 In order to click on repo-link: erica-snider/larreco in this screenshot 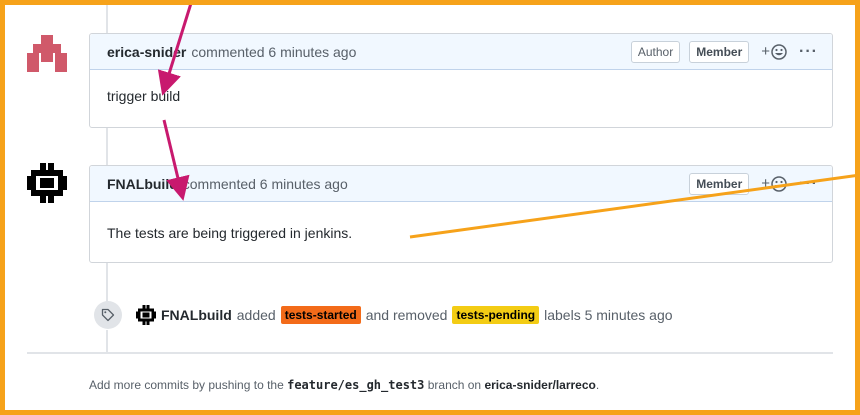, I will do `click(539, 385)`.